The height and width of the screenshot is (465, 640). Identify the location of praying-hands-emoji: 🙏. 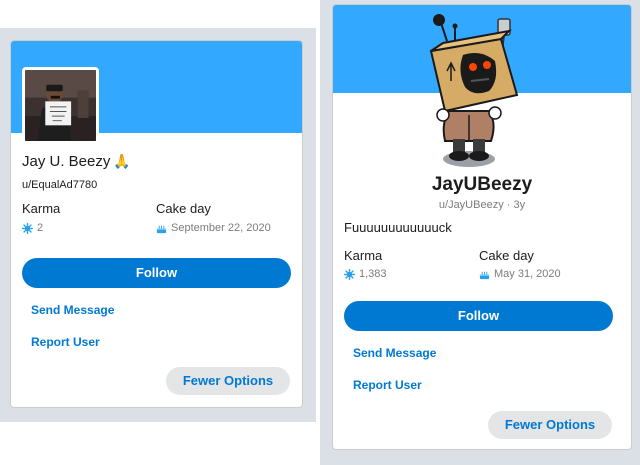
(122, 161).